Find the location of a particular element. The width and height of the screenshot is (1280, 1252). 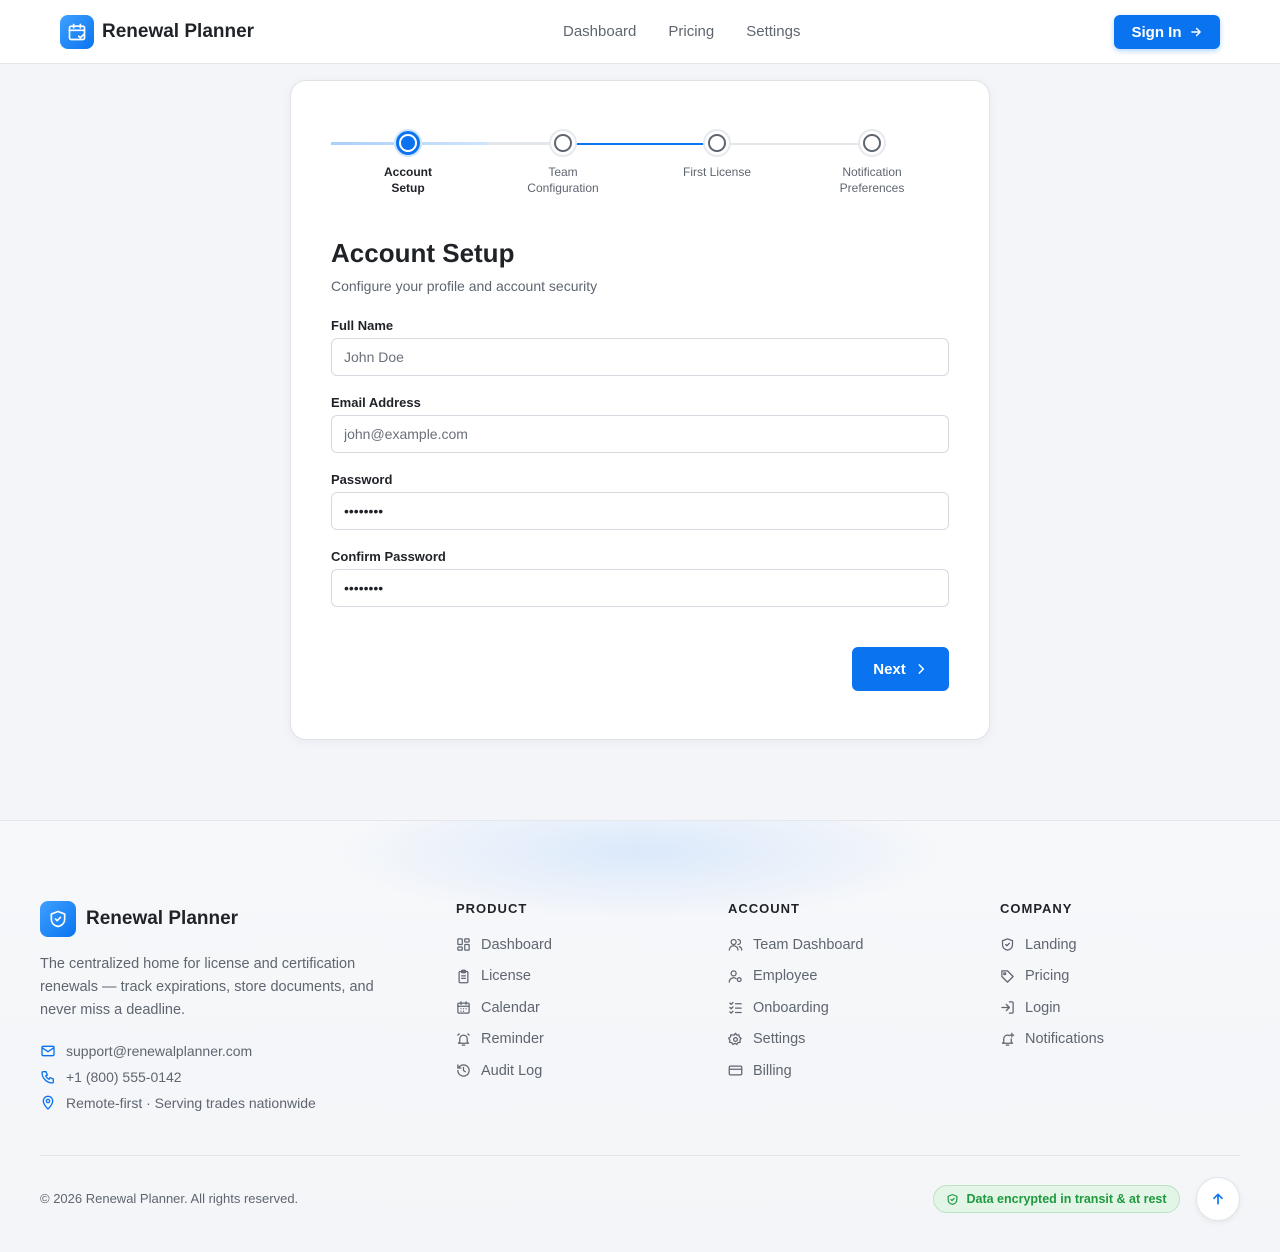

step-label: Team Configuration is located at coordinates (563, 180).